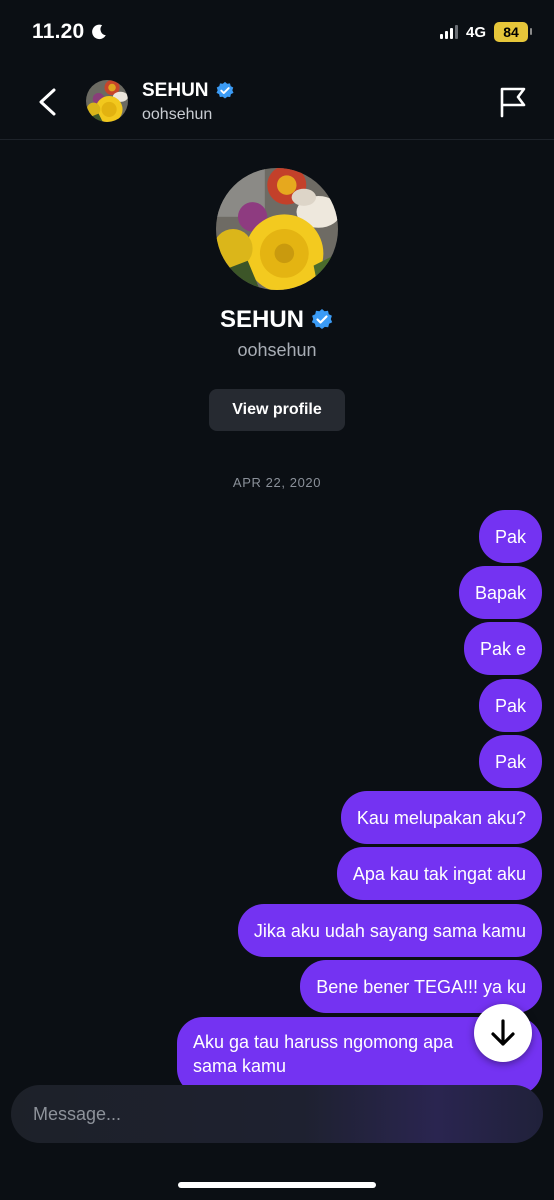  What do you see at coordinates (421, 986) in the screenshot?
I see `message-text: Bene bener TEGA!!! ya ku` at bounding box center [421, 986].